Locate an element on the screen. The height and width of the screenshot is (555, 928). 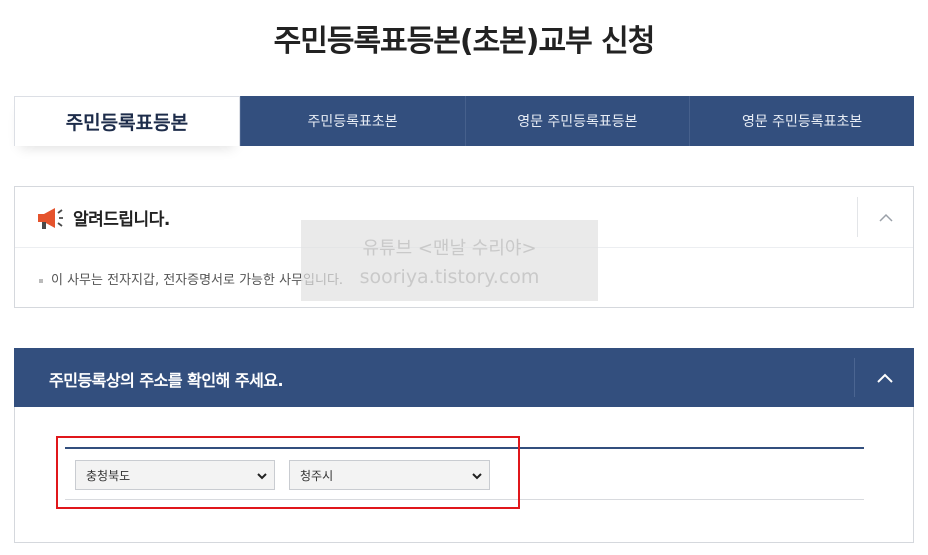
megaphone-icon is located at coordinates (50, 218).